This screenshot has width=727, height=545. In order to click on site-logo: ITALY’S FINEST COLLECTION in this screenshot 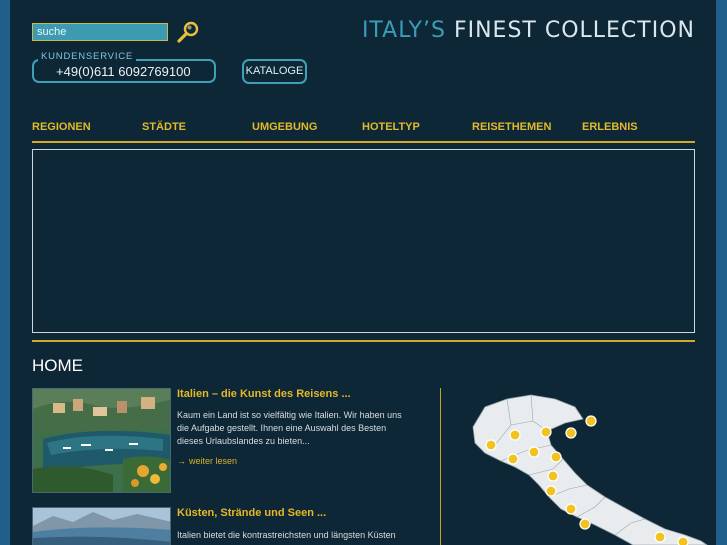, I will do `click(528, 30)`.